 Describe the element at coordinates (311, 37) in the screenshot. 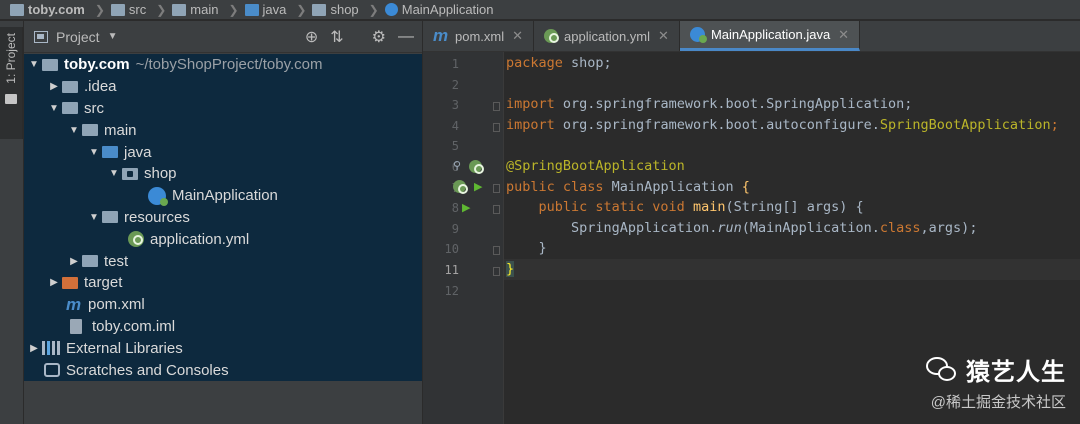

I see `locate-file-icon: ⊕` at that location.